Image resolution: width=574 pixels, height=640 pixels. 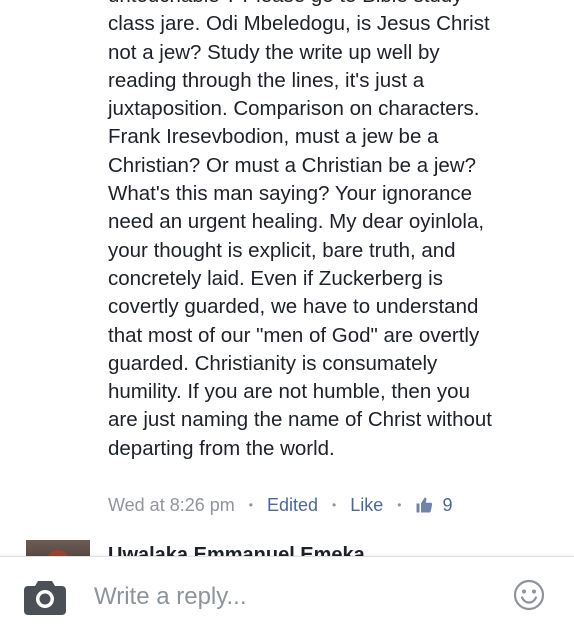 I want to click on comment-timestamp: Wed at 8:26 pm, so click(x=171, y=504).